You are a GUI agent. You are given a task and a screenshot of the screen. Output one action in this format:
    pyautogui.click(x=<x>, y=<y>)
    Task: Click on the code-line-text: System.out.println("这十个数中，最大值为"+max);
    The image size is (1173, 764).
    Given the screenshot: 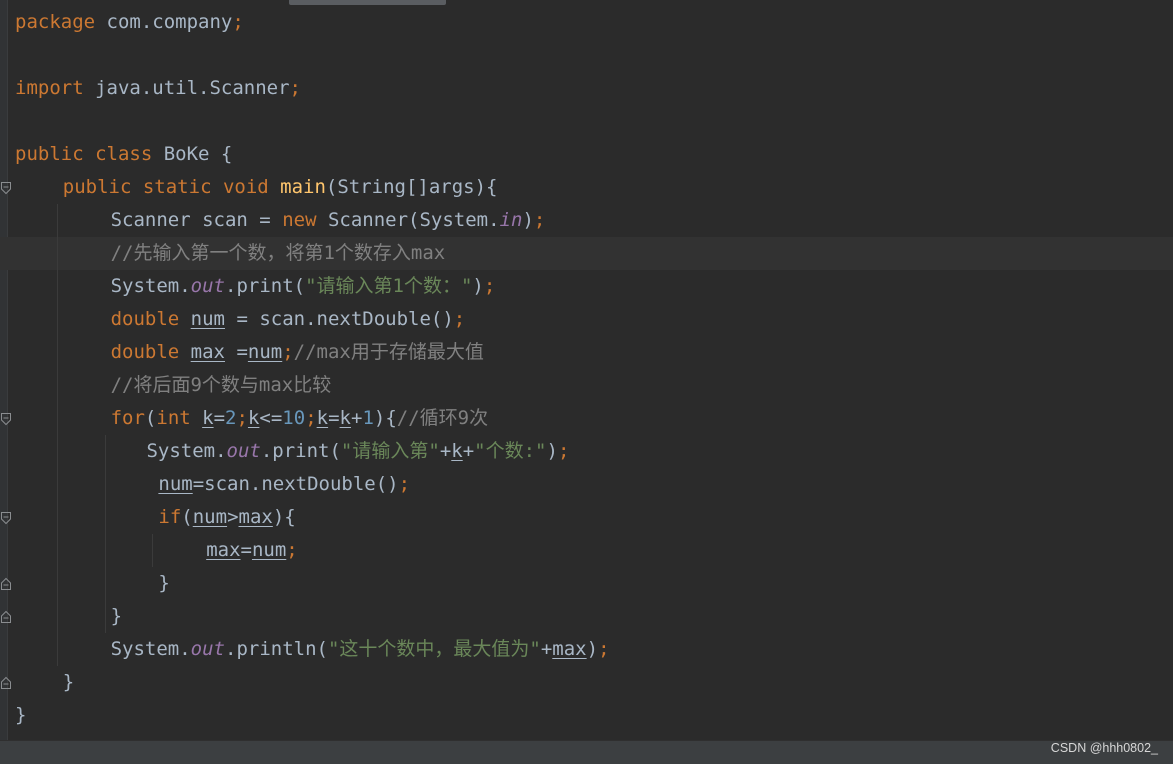 What is the action you would take?
    pyautogui.click(x=360, y=649)
    